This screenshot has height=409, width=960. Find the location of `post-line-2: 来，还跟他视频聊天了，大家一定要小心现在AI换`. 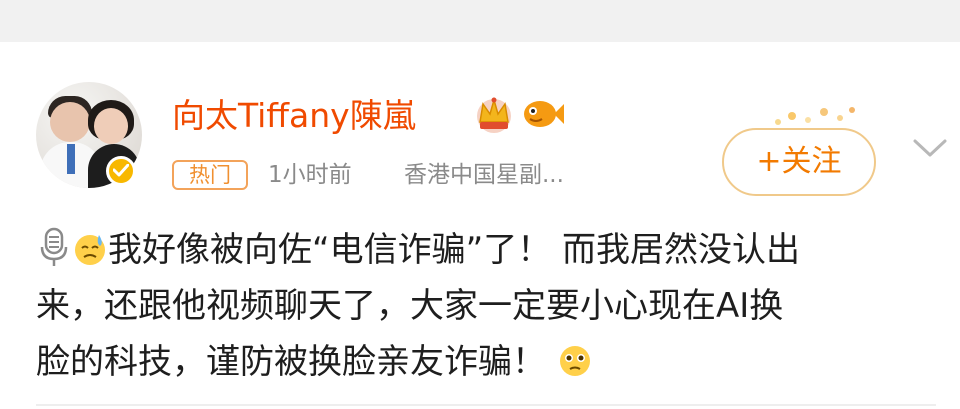

post-line-2: 来，还跟他视频聊天了，大家一定要小心现在AI换 is located at coordinates (486, 306).